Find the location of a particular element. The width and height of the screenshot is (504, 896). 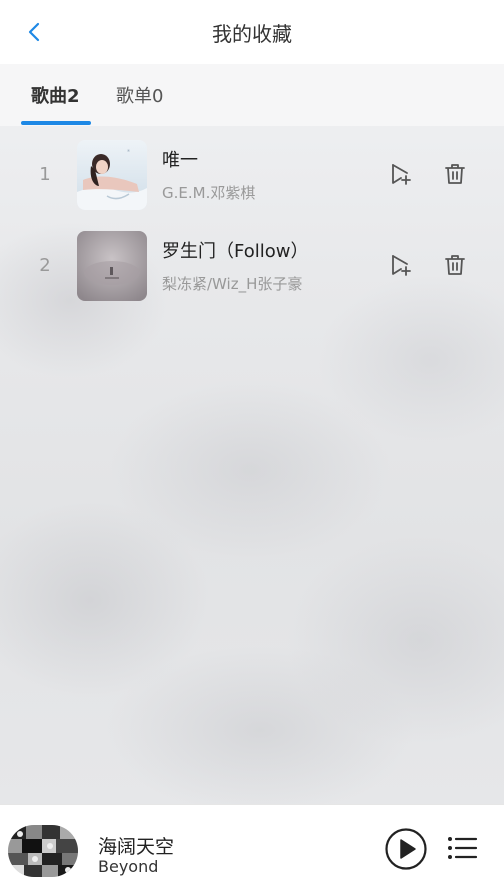

song-row: 2 罗生门（Follow） 梨冻紧/Wiz_H张子豪 is located at coordinates (252, 262).